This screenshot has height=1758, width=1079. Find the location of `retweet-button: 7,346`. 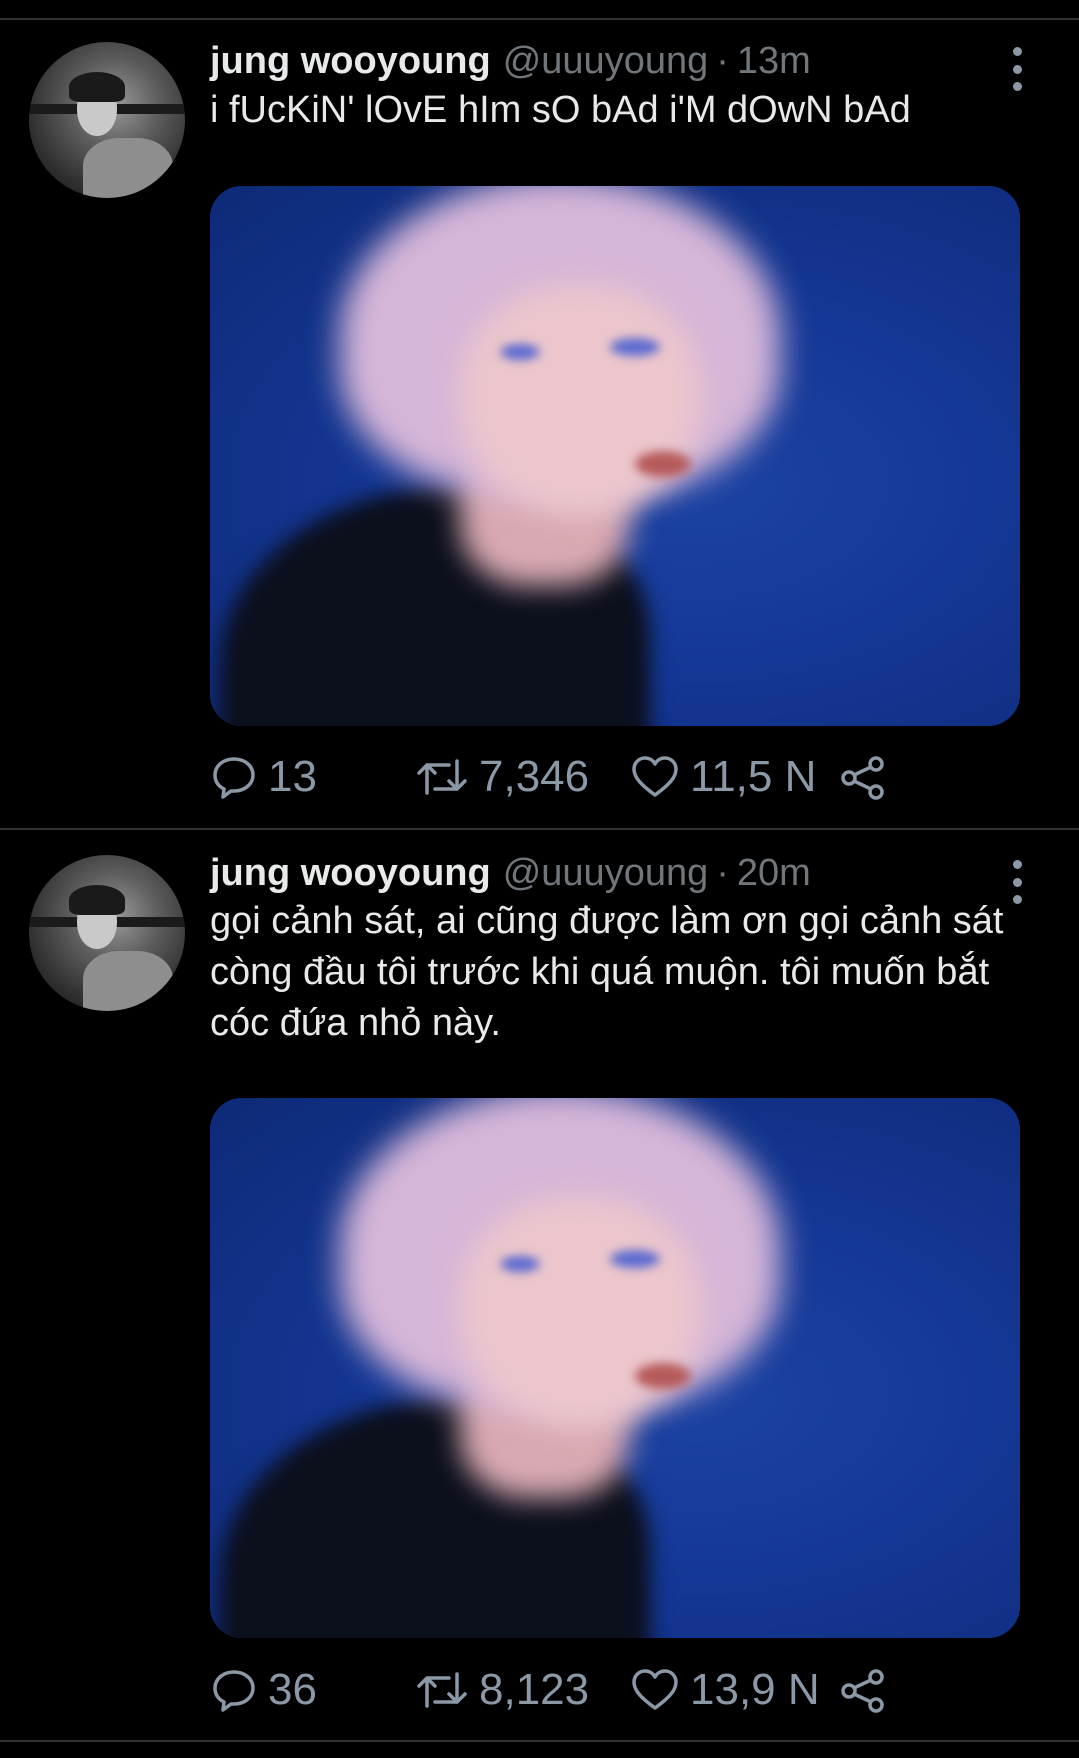

retweet-button: 7,346 is located at coordinates (502, 777).